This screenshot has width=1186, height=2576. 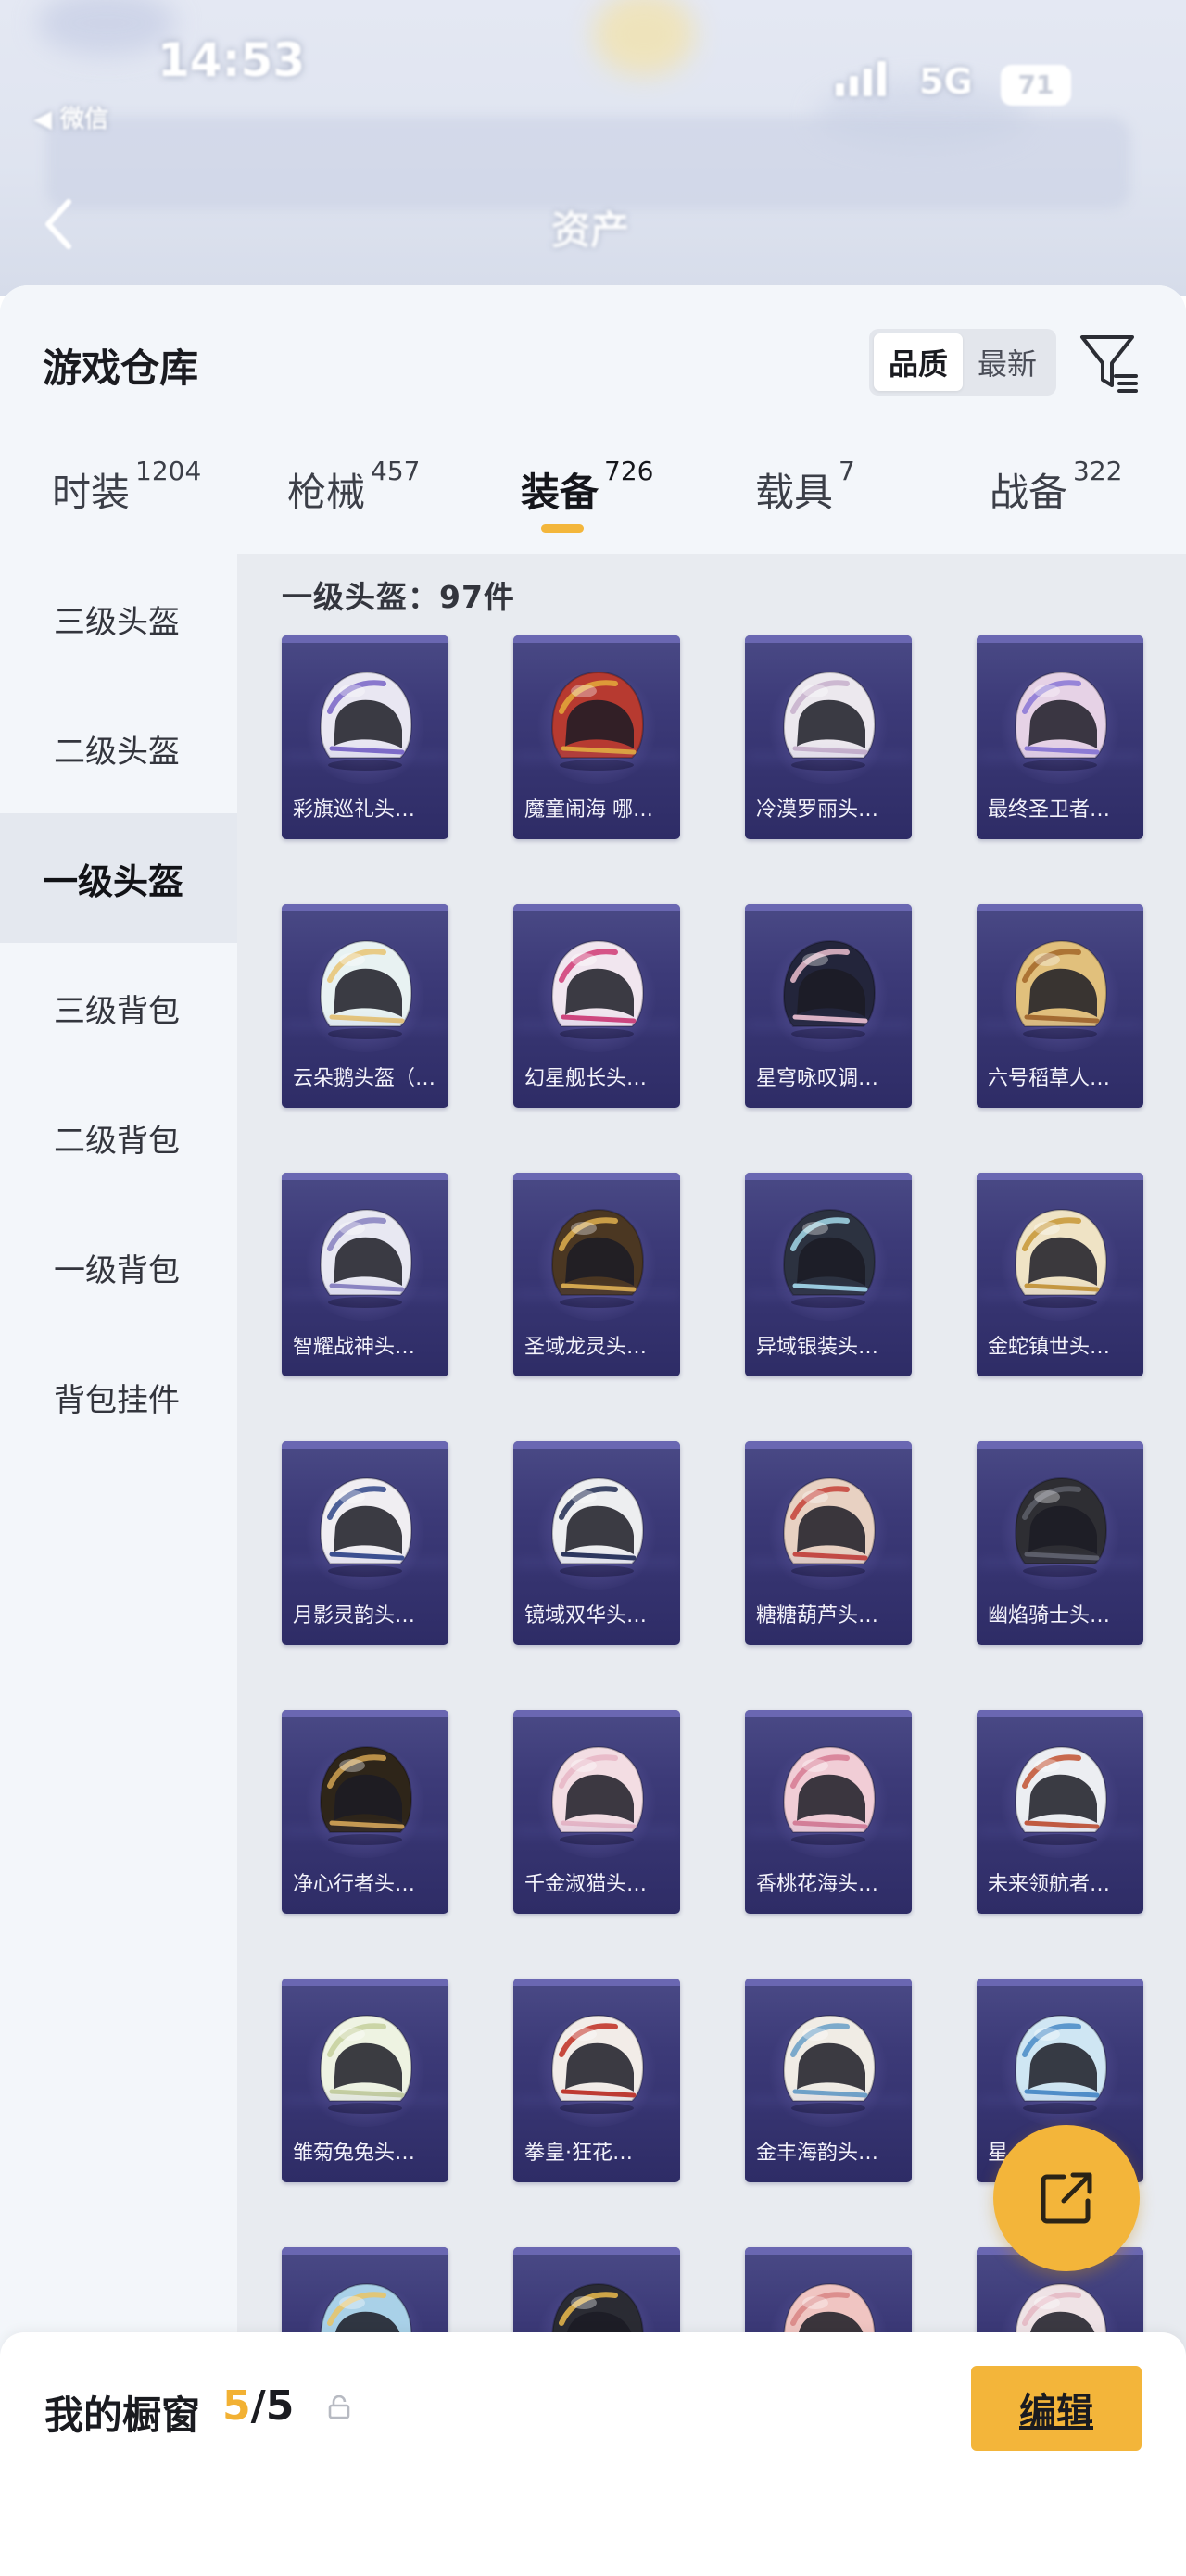 I want to click on sidebar-item-level1-helmet: 一级头盔, so click(x=118, y=878).